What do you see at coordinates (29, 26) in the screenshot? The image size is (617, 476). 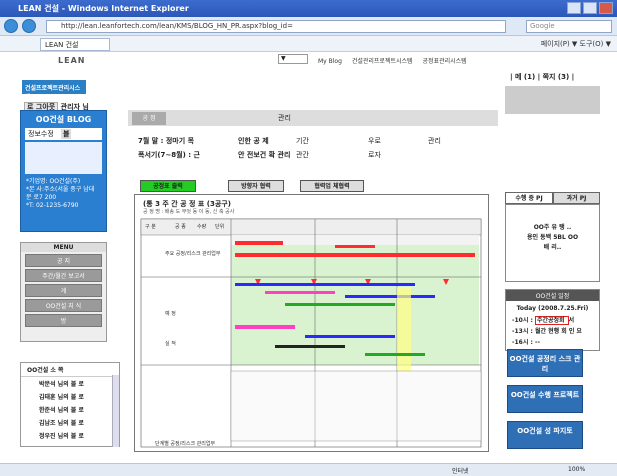 I see `forward-icon` at bounding box center [29, 26].